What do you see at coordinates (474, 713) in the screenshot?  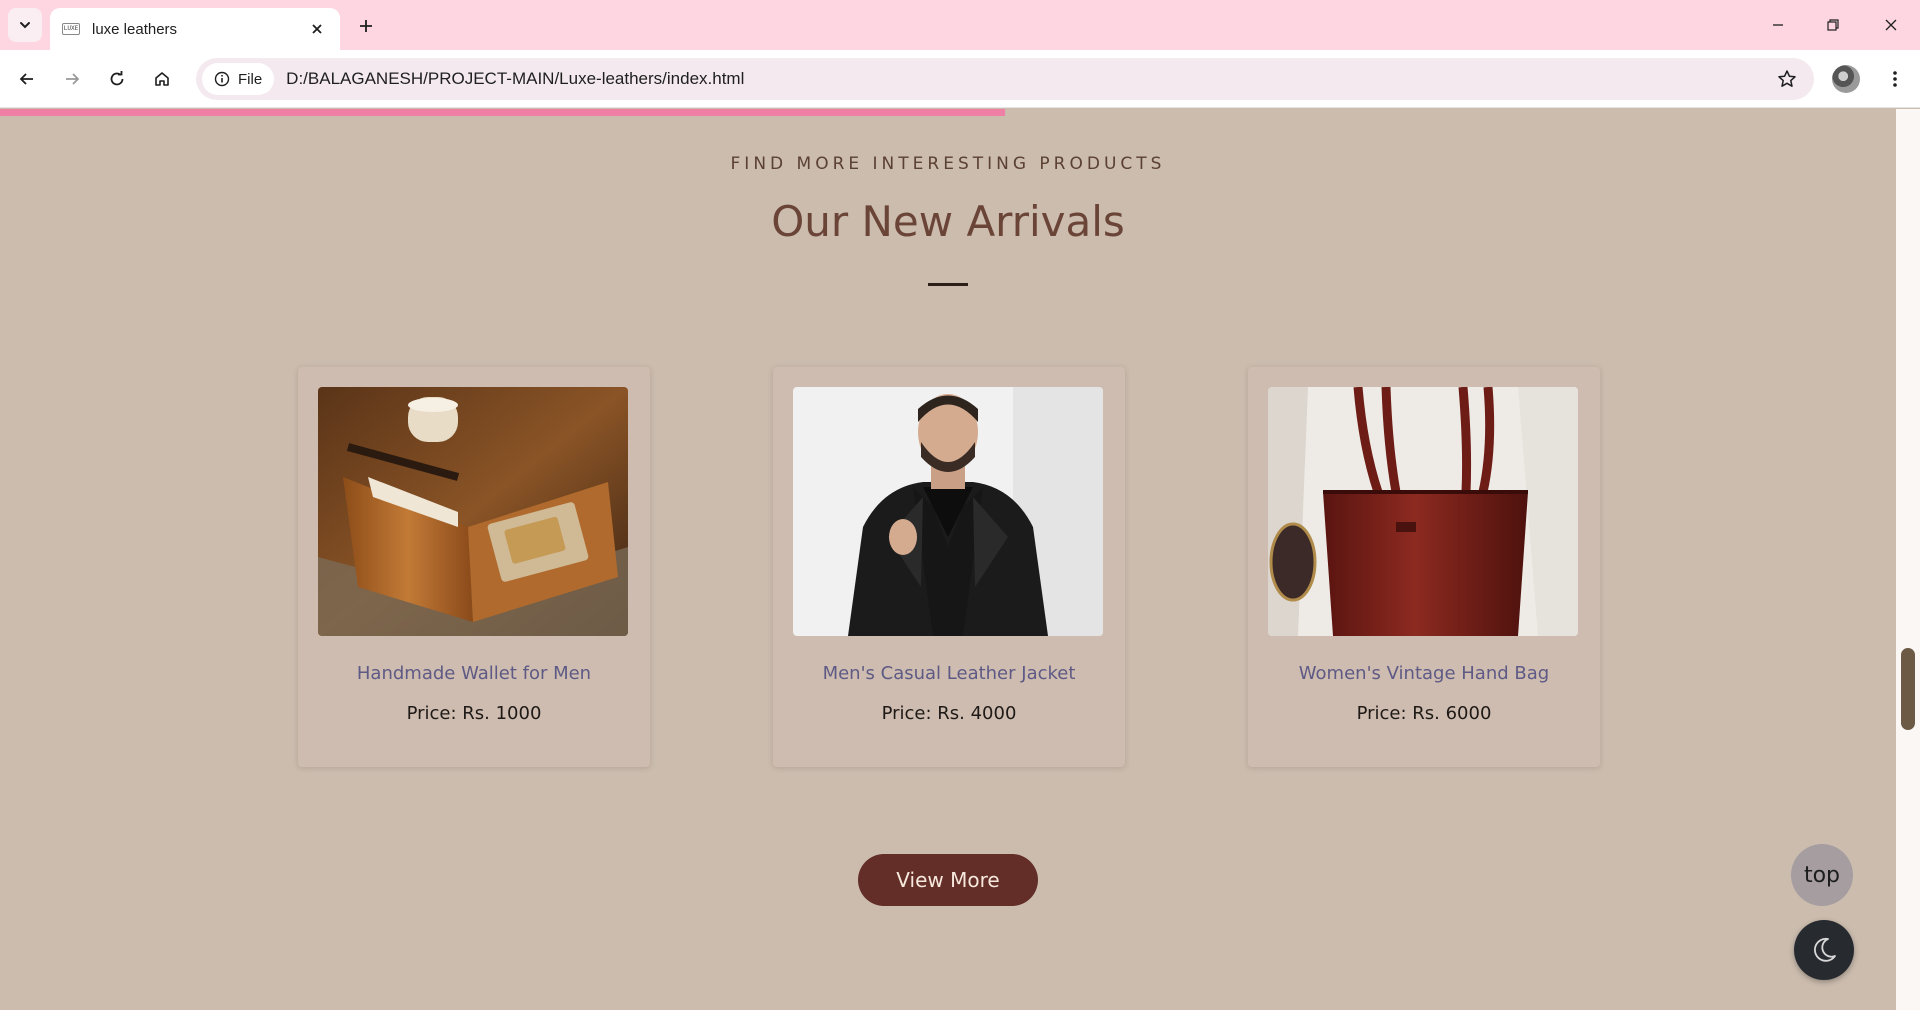 I see `product-price: Price: Rs. 1000` at bounding box center [474, 713].